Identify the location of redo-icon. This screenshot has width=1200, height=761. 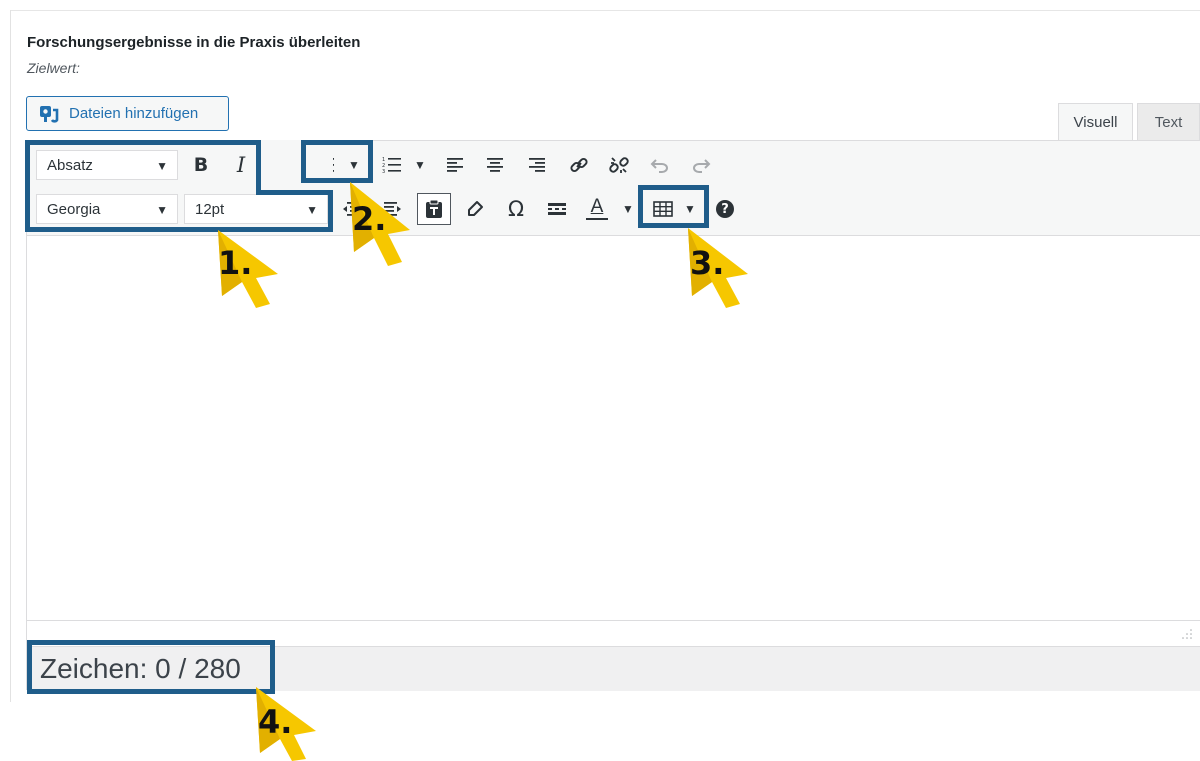
(702, 166).